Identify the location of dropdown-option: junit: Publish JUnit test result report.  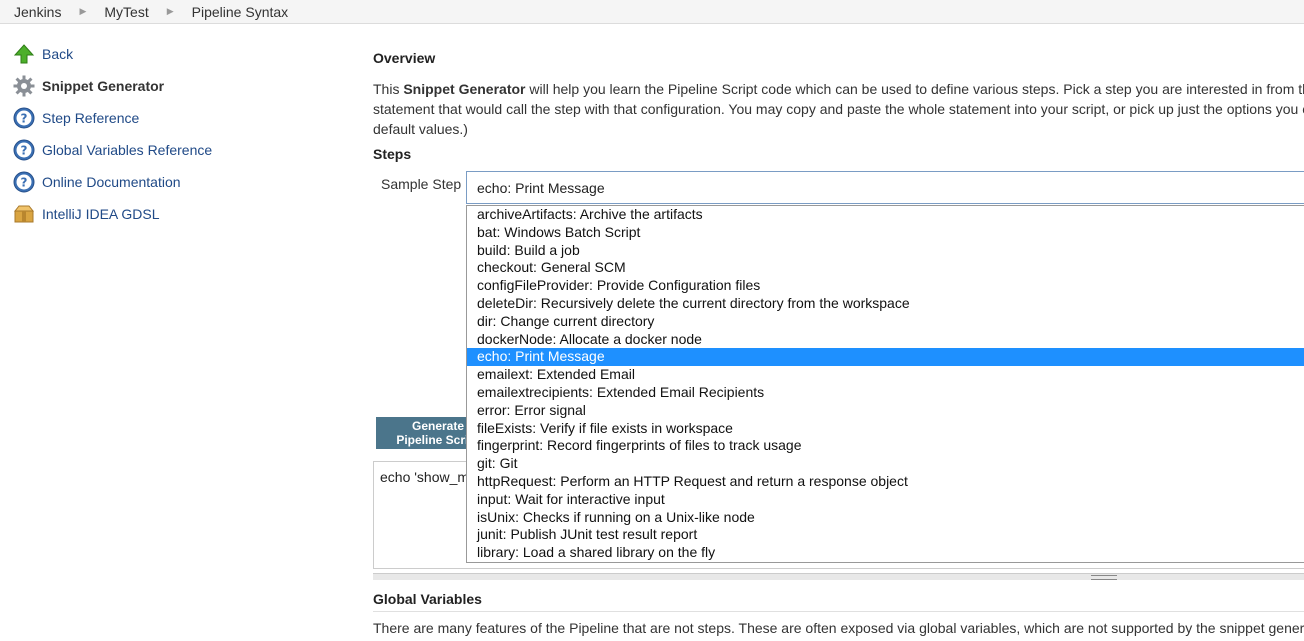
(885, 535).